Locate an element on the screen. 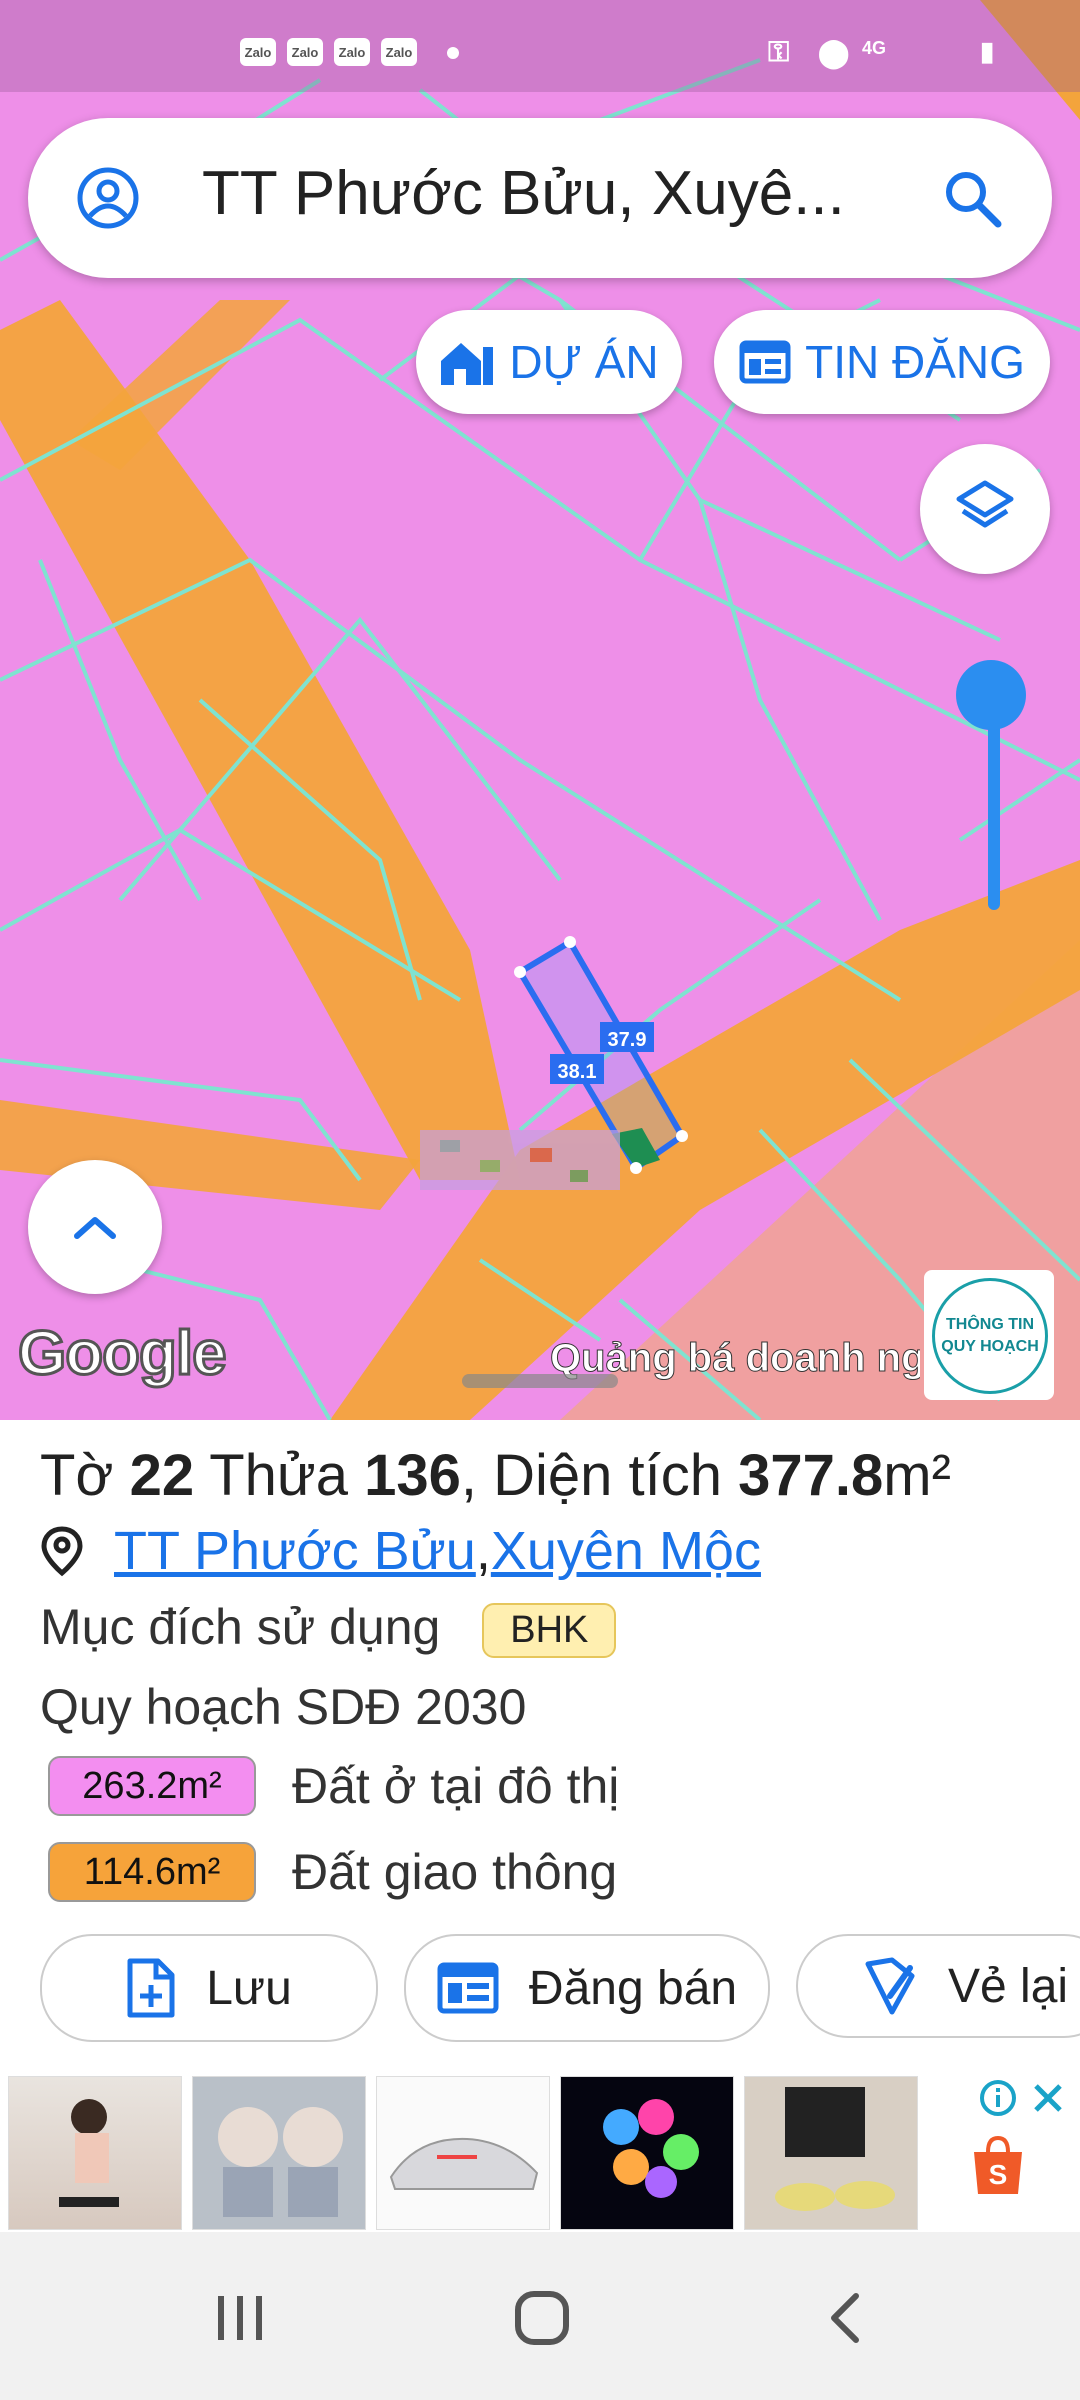  post-for-sale-button: Đăng bán is located at coordinates (587, 1988).